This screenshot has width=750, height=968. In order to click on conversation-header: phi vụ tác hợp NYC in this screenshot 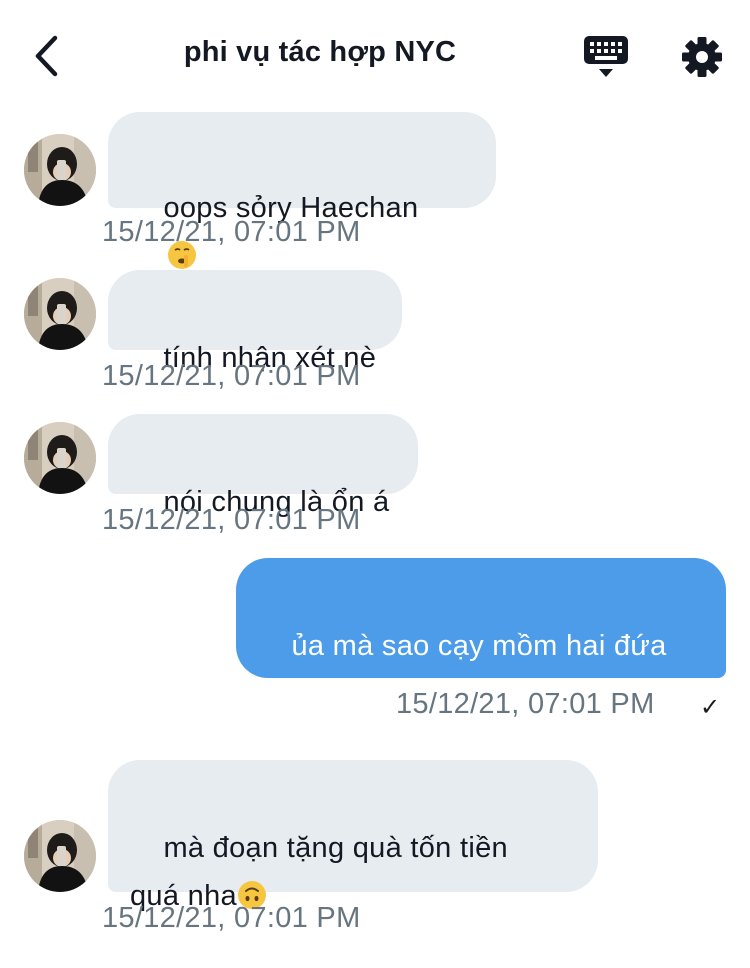, I will do `click(375, 56)`.